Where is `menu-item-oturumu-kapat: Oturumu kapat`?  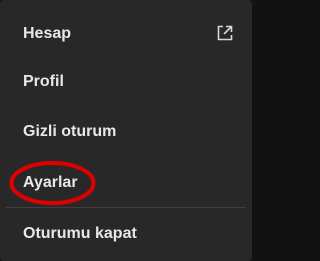 menu-item-oturumu-kapat: Oturumu kapat is located at coordinates (126, 234).